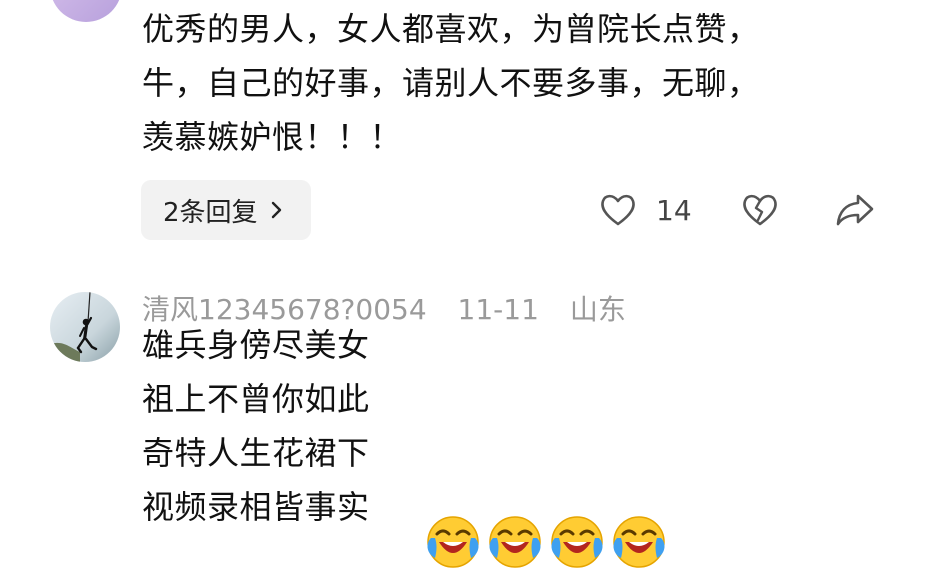 The image size is (926, 585). Describe the element at coordinates (498, 309) in the screenshot. I see `comment-date: 11-11` at that location.